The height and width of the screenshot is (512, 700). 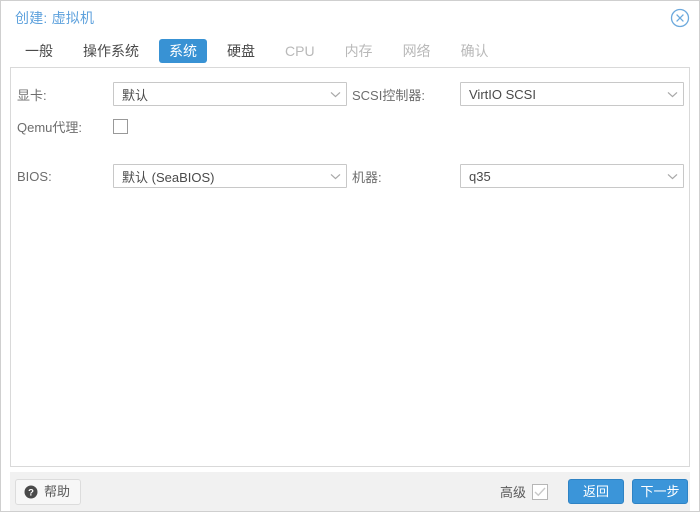 I want to click on field-bios: BIOS: 默认 (SeaBIOS), so click(x=183, y=176).